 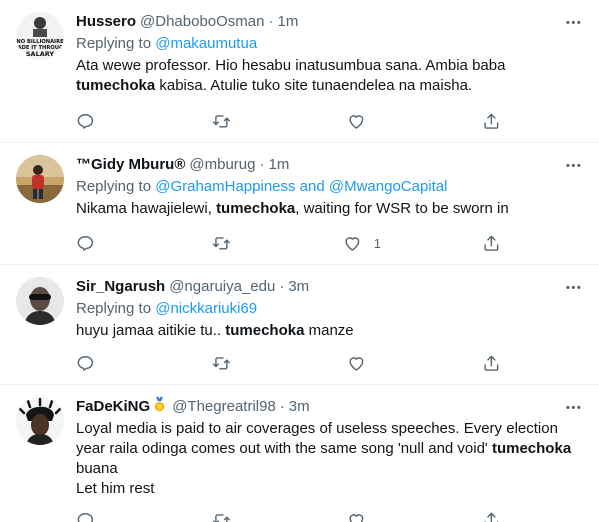 I want to click on mention-link: @nickkariuki69, so click(x=206, y=308).